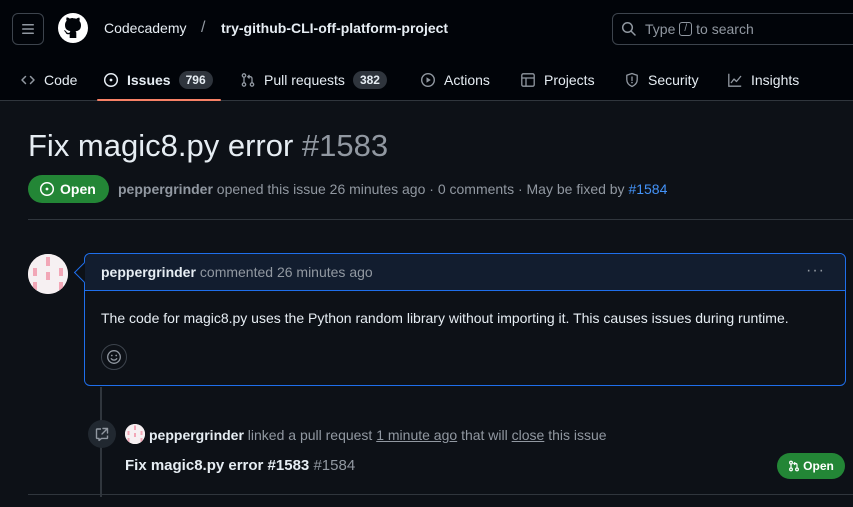 The width and height of the screenshot is (853, 507). What do you see at coordinates (735, 80) in the screenshot?
I see `graph-icon` at bounding box center [735, 80].